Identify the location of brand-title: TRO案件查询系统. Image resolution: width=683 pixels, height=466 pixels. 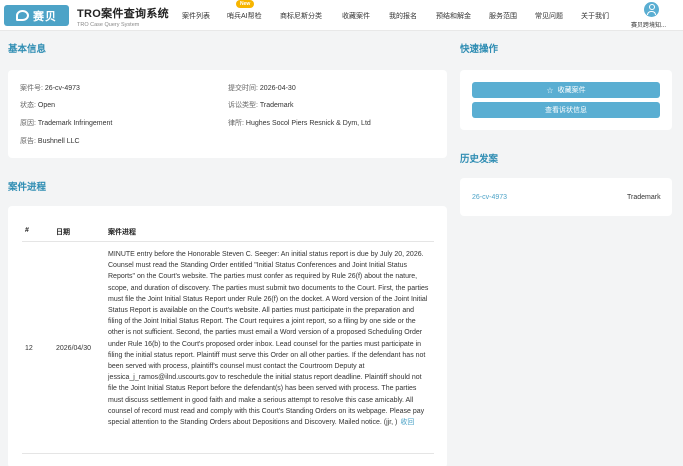
(123, 14).